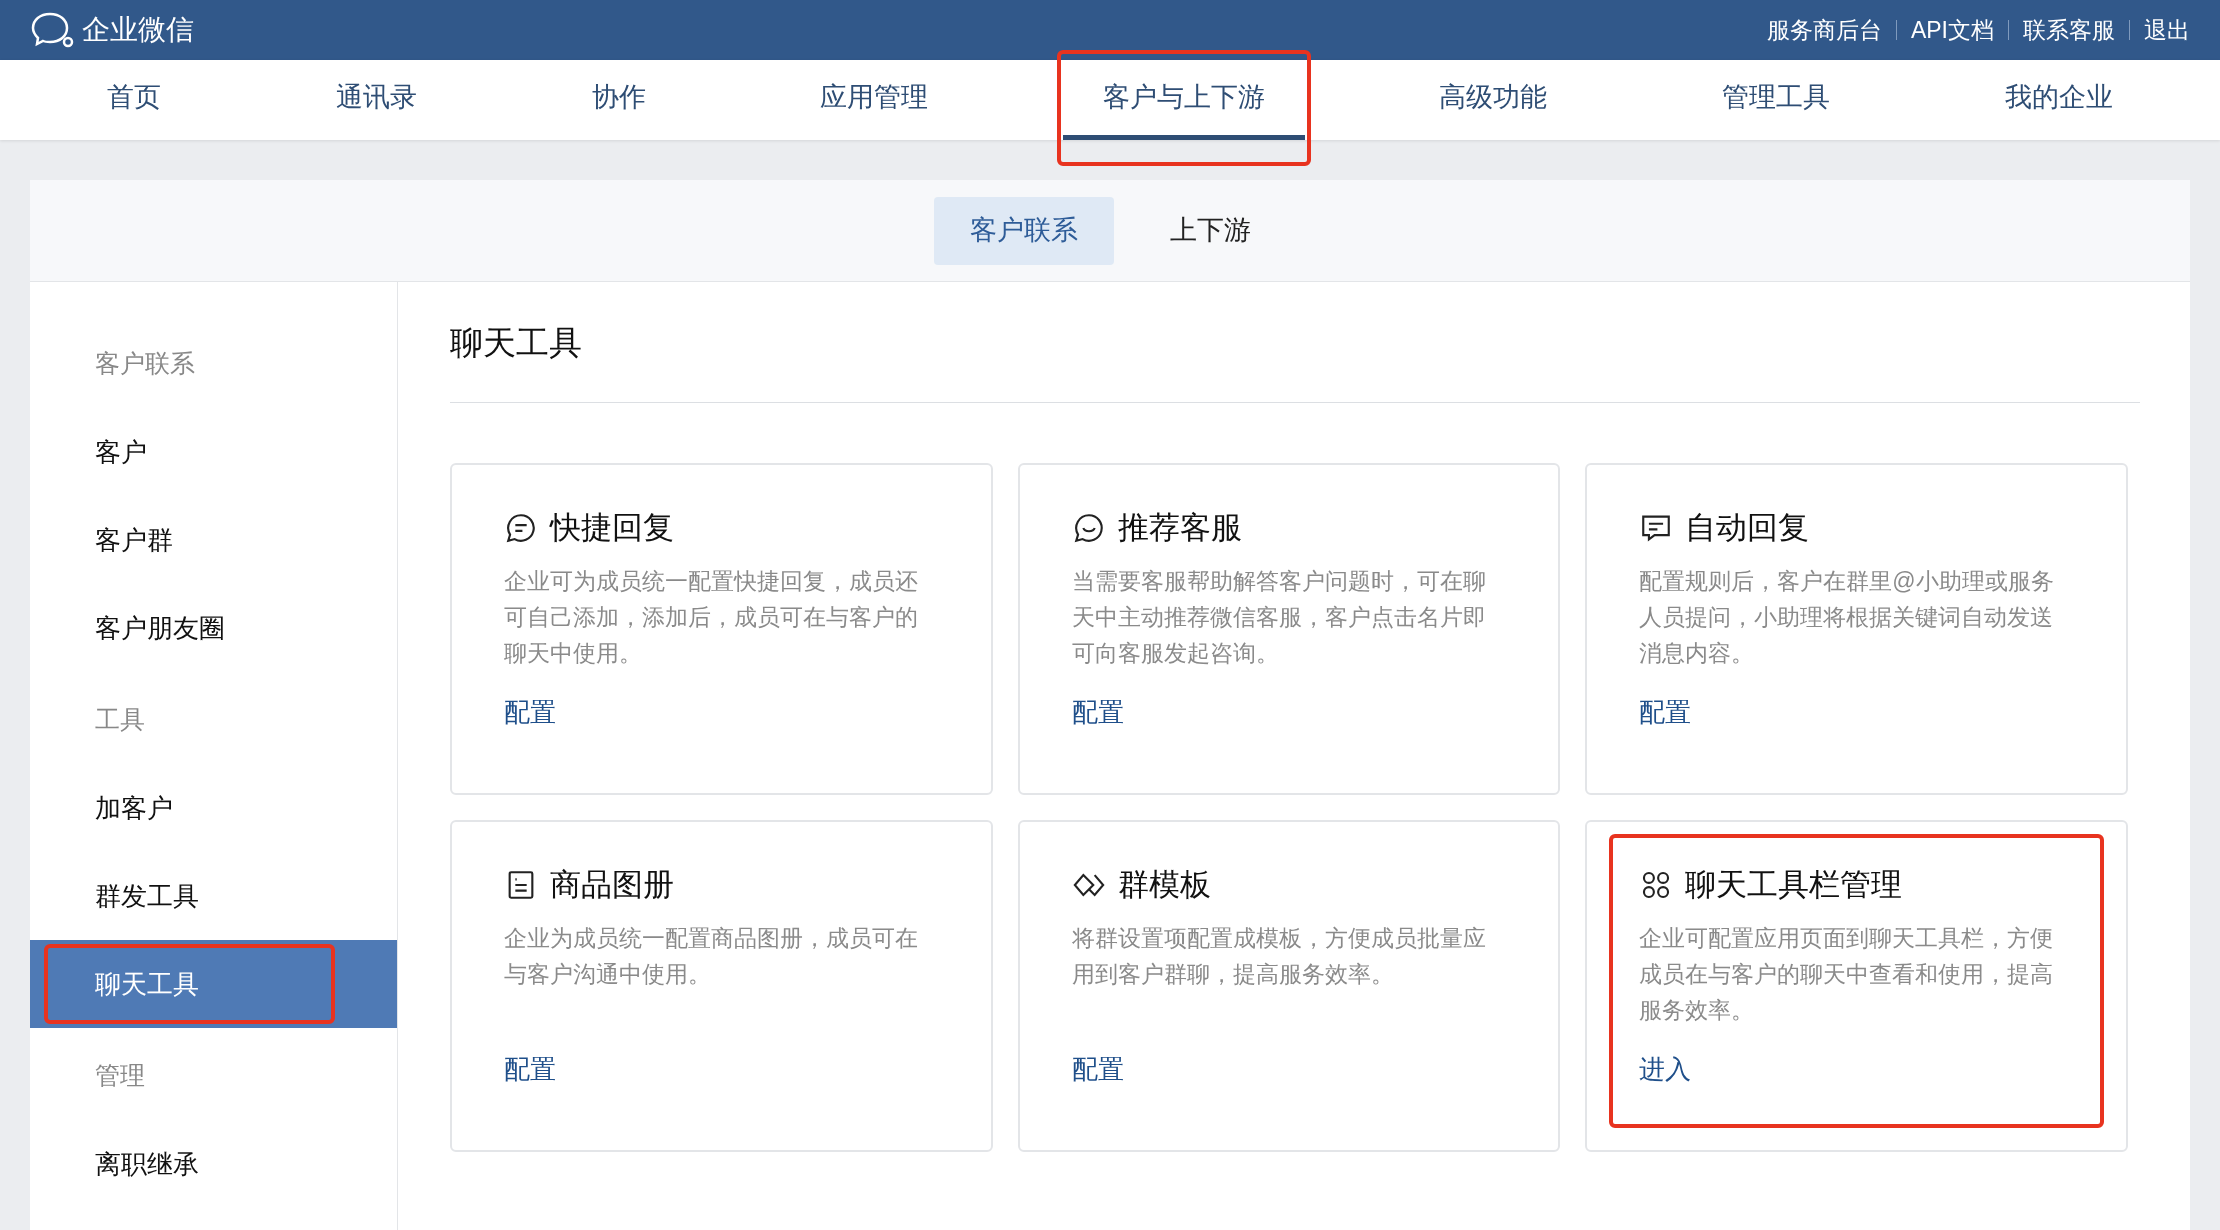 Image resolution: width=2220 pixels, height=1230 pixels. What do you see at coordinates (53, 30) in the screenshot?
I see `chat-logo-icon` at bounding box center [53, 30].